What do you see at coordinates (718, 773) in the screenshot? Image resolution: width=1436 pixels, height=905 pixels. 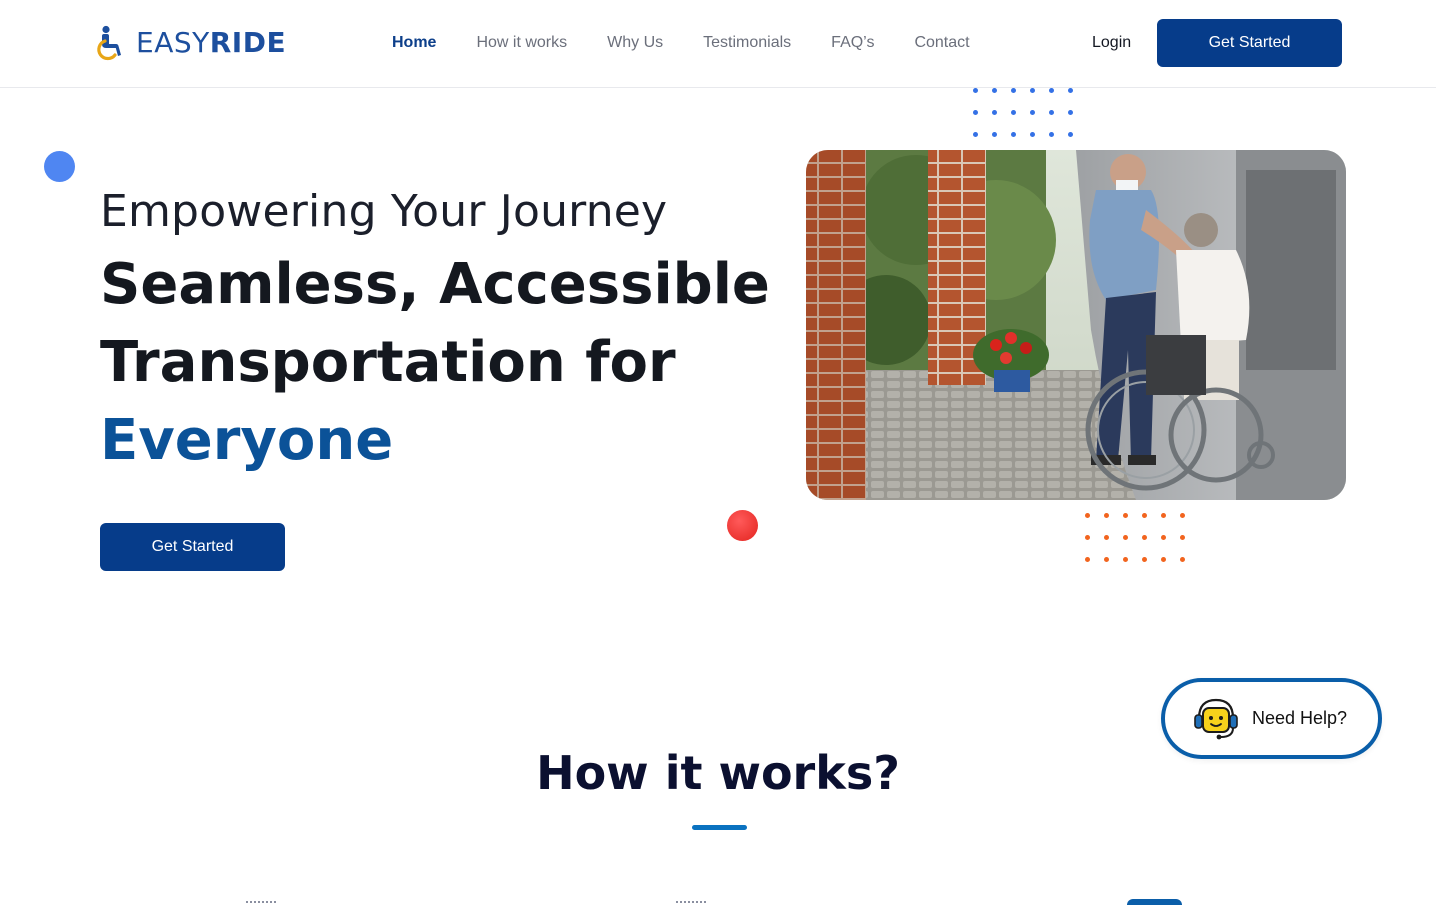 I see `how-it-works-title: How it works?` at bounding box center [718, 773].